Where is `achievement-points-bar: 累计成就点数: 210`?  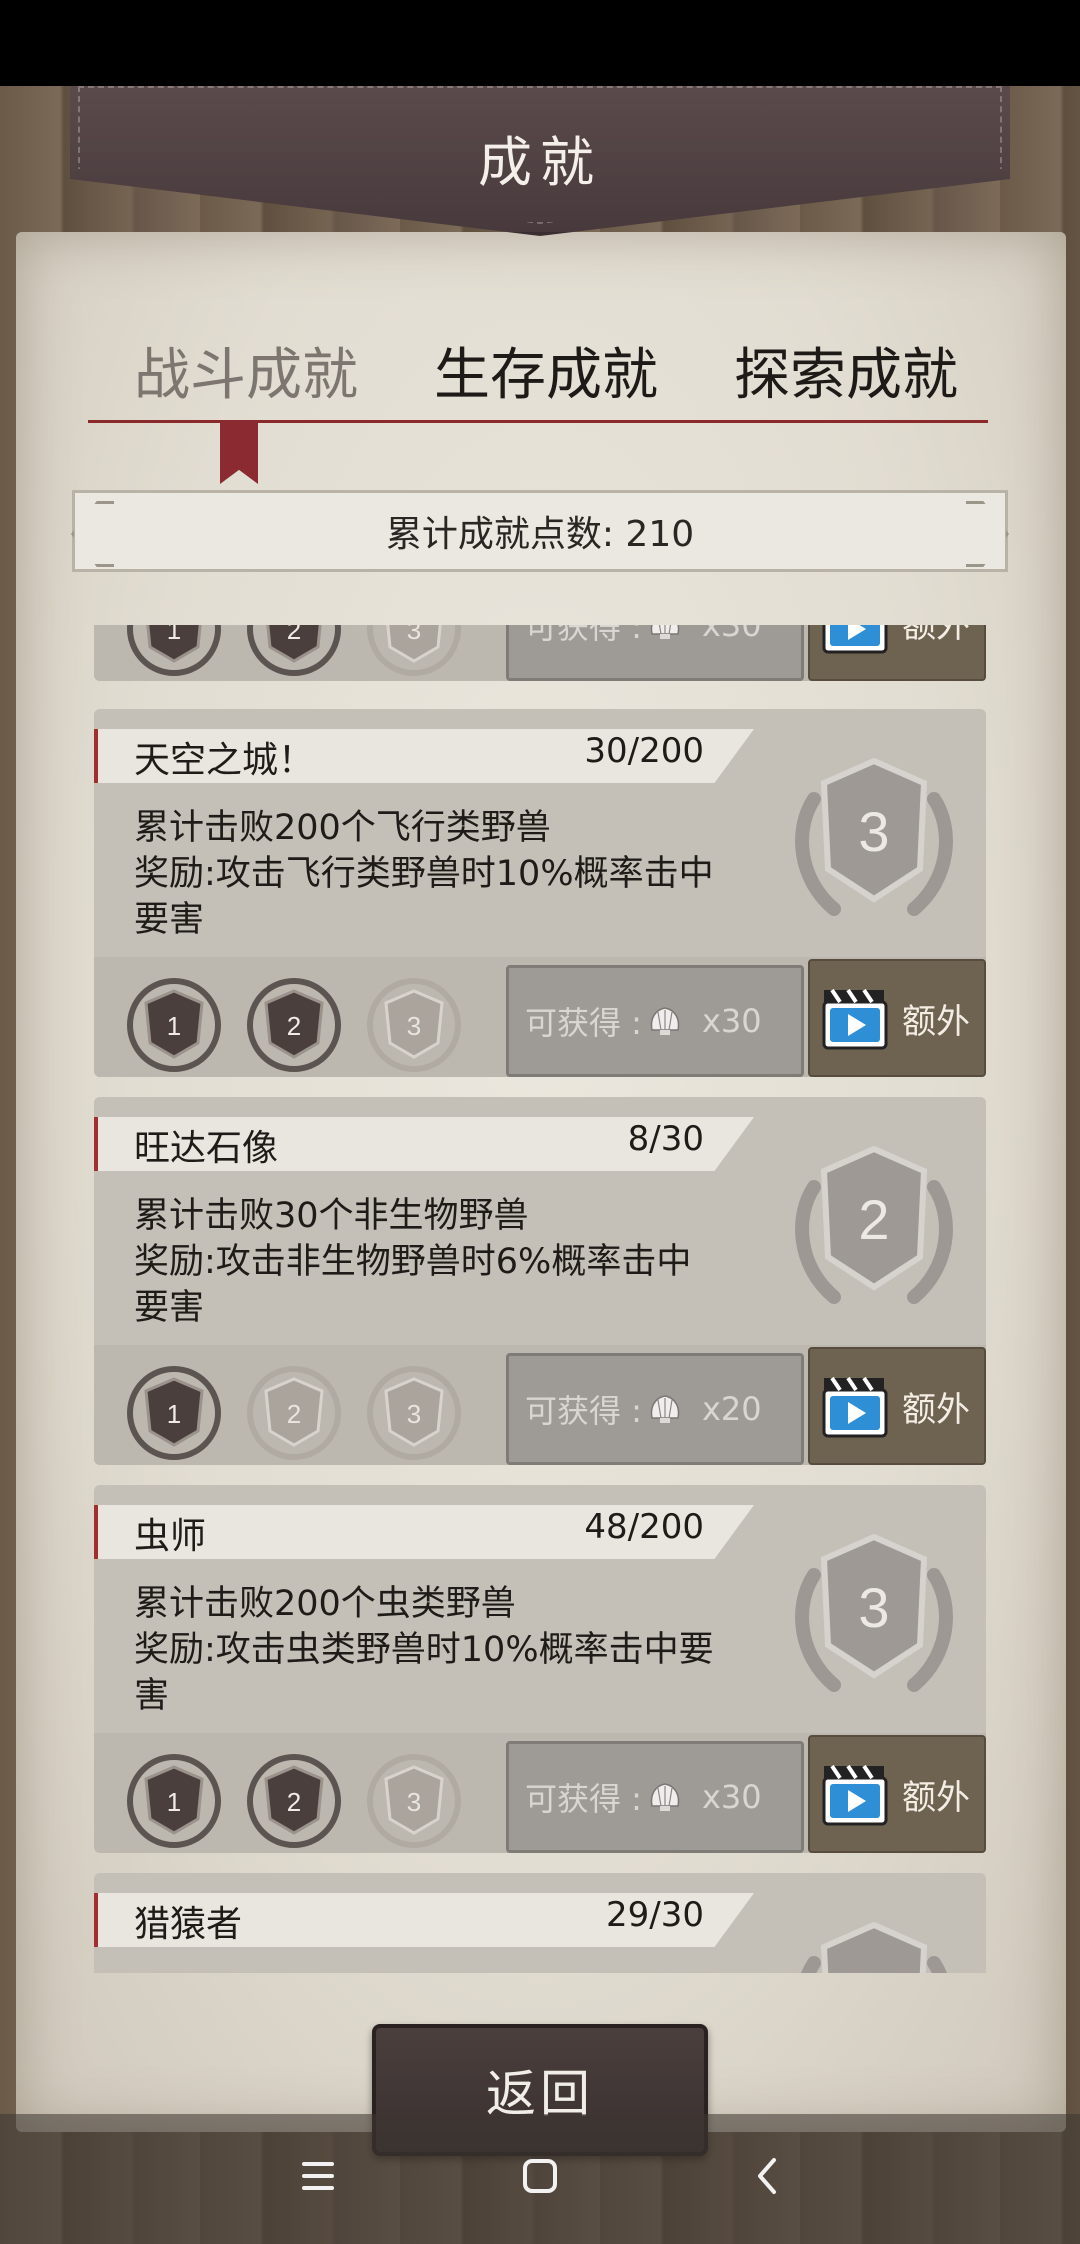 achievement-points-bar: 累计成就点数: 210 is located at coordinates (540, 531).